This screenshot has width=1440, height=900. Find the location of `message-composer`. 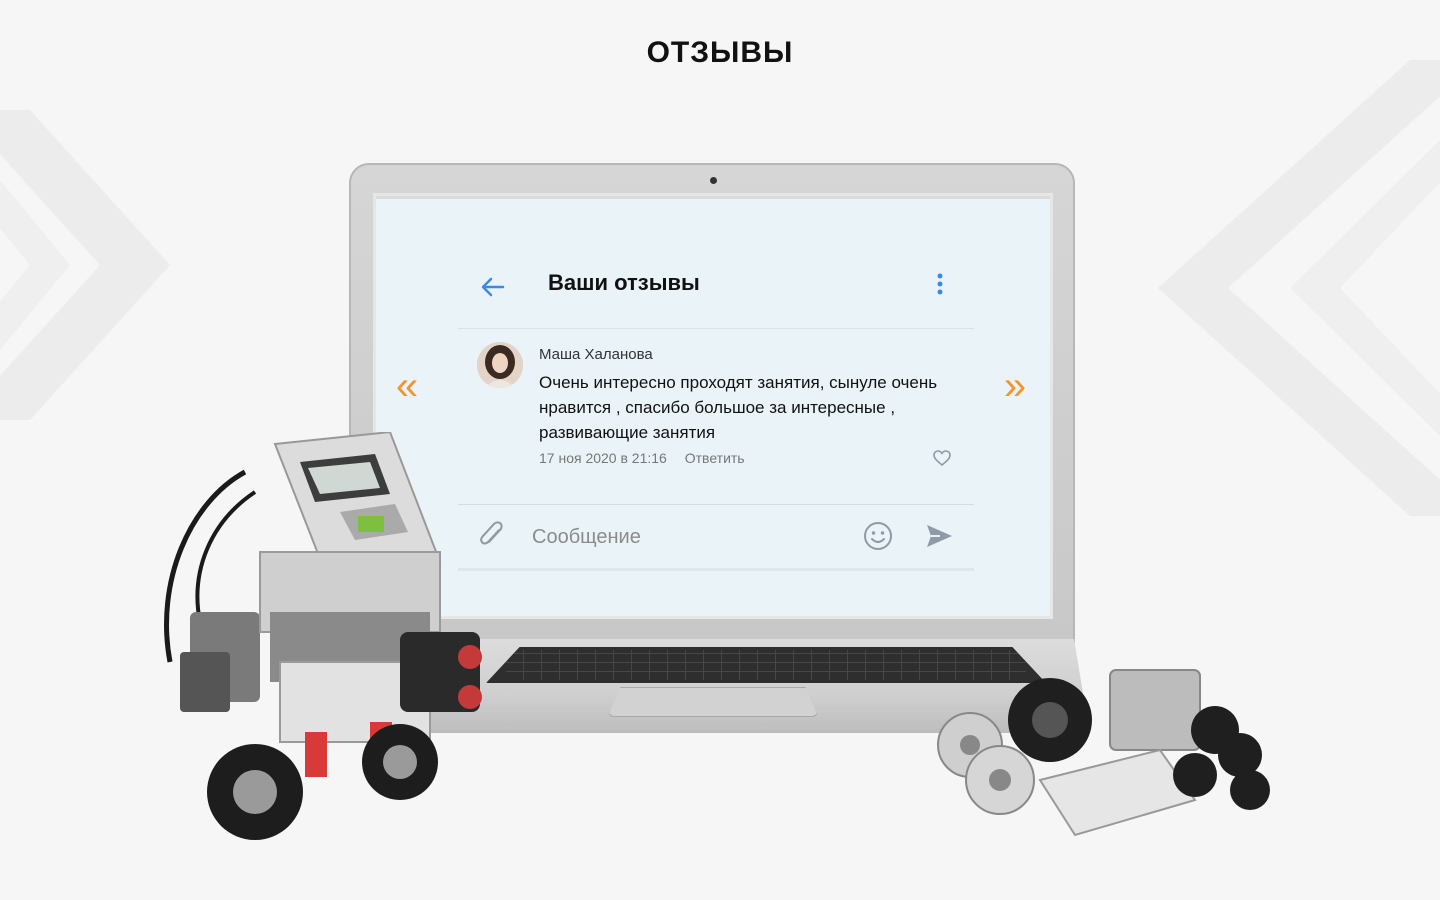

message-composer is located at coordinates (716, 537).